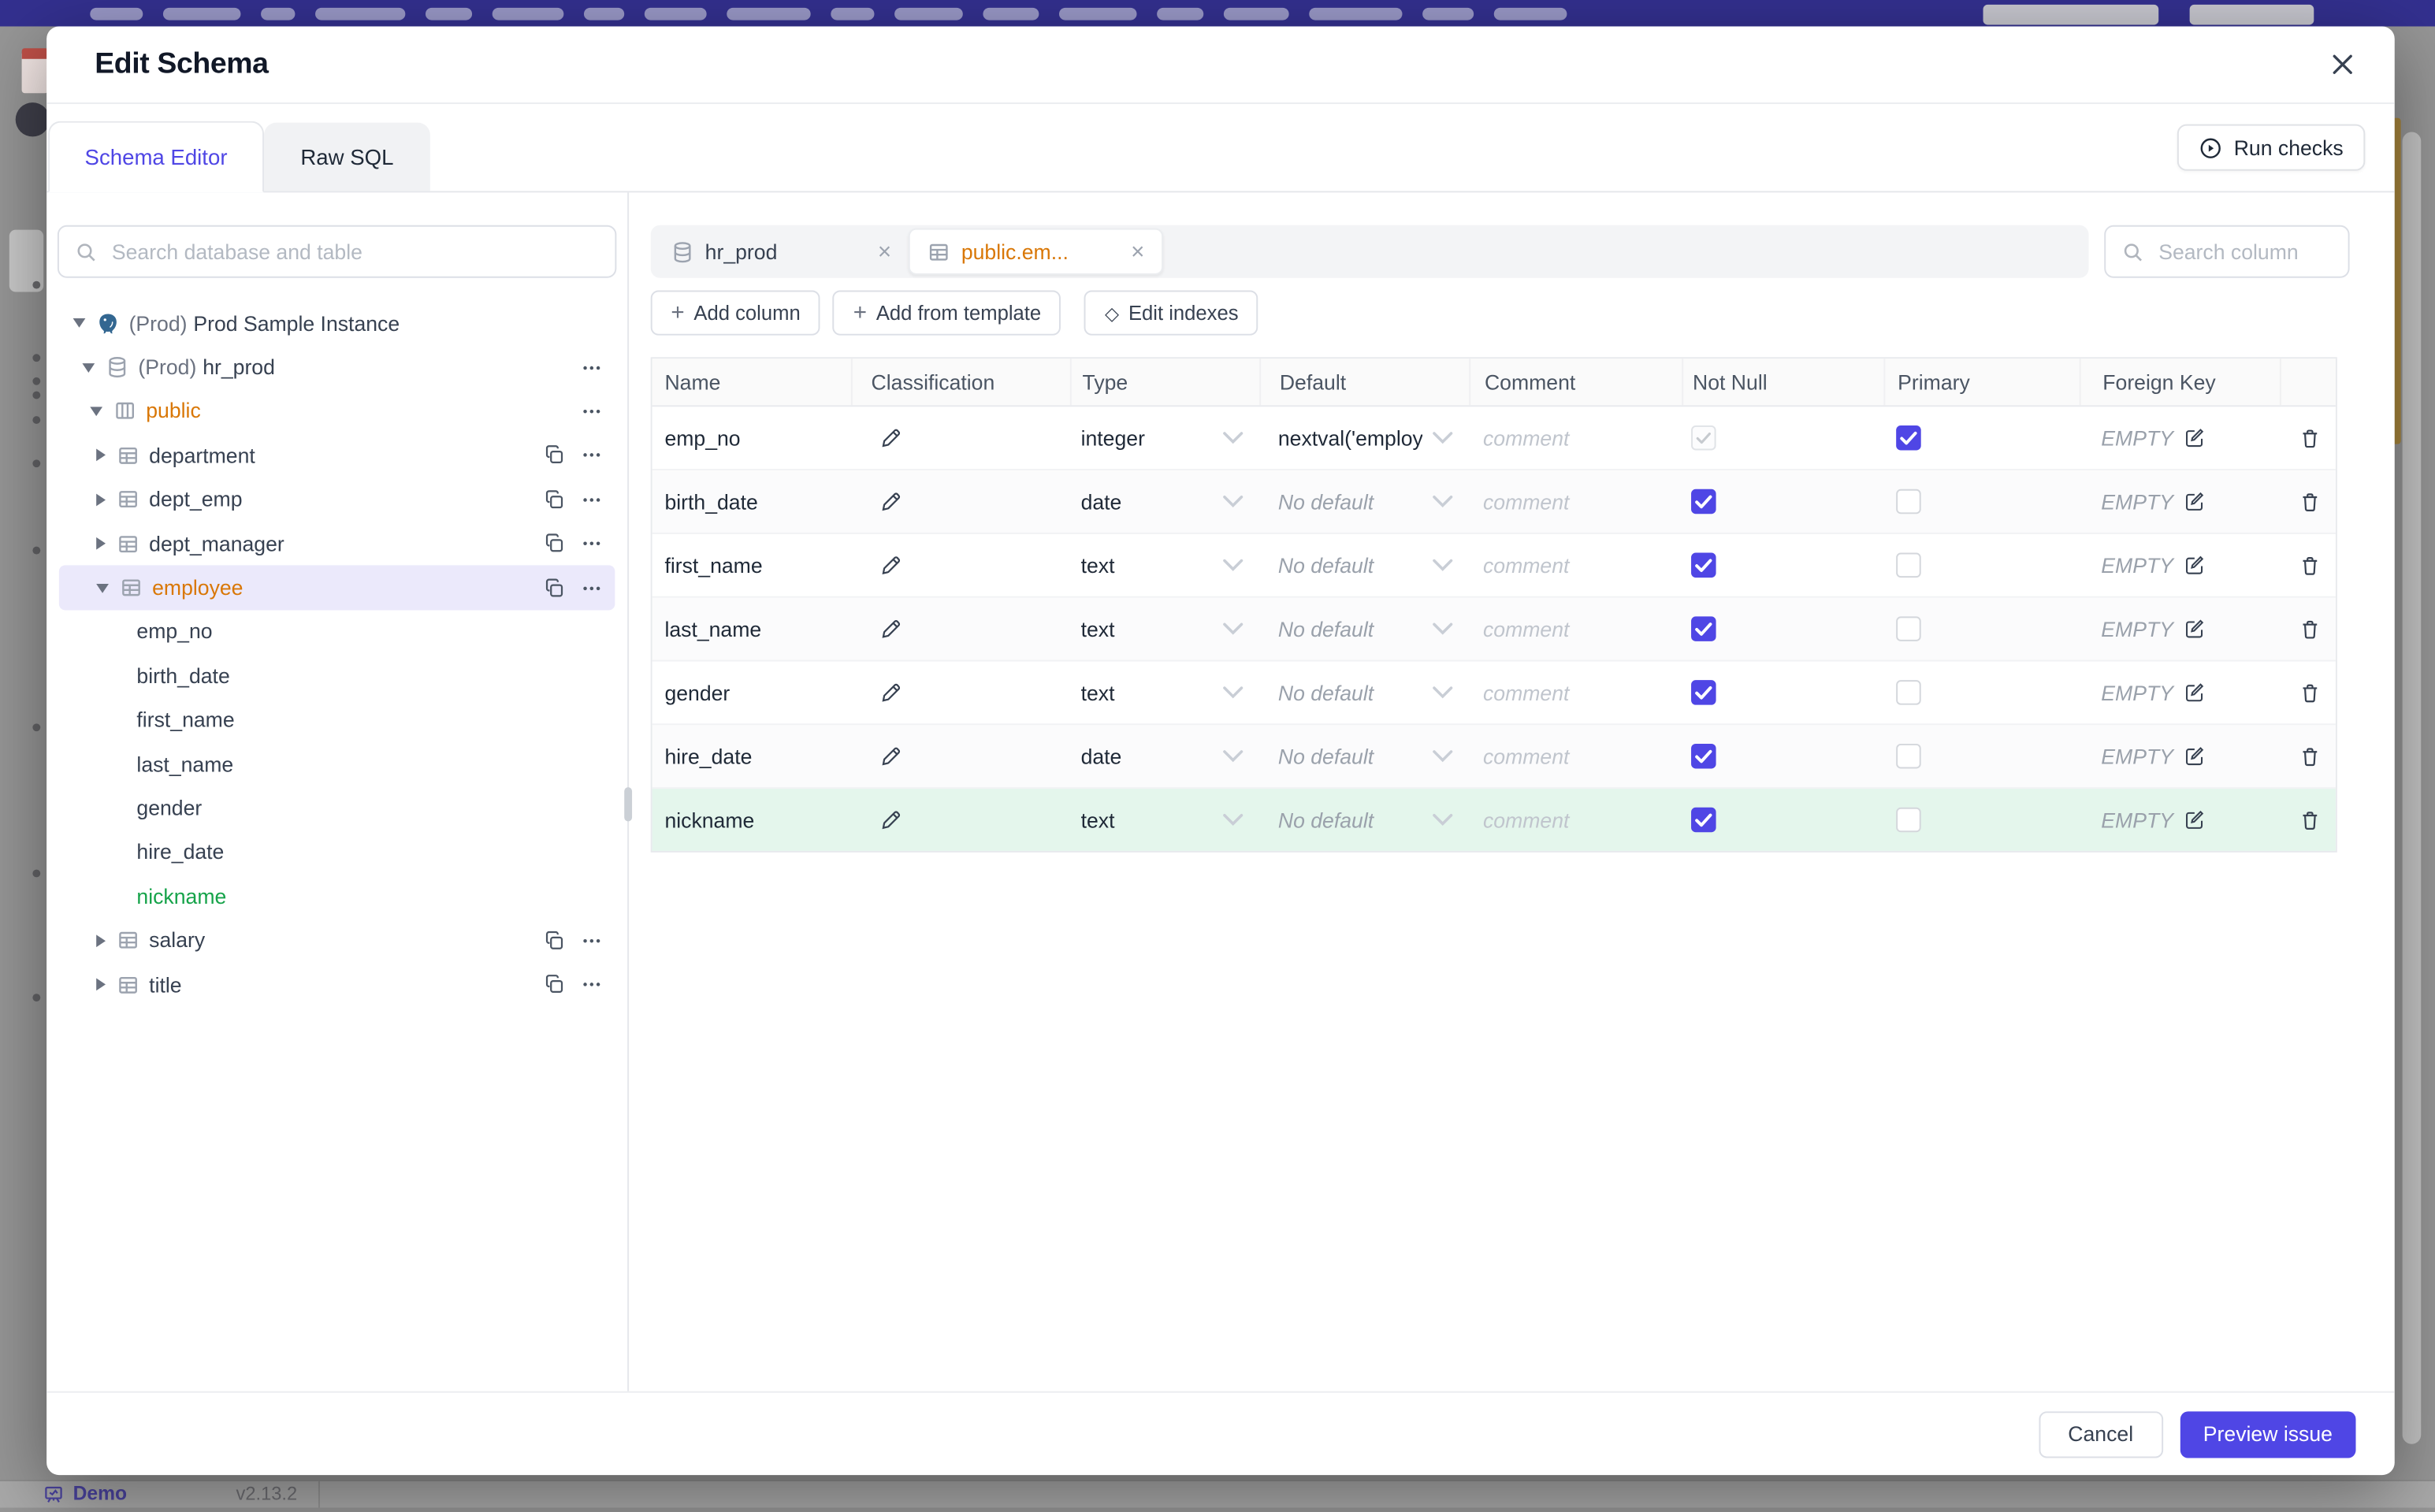 This screenshot has height=1512, width=2435. I want to click on tree-item-department: department, so click(337, 455).